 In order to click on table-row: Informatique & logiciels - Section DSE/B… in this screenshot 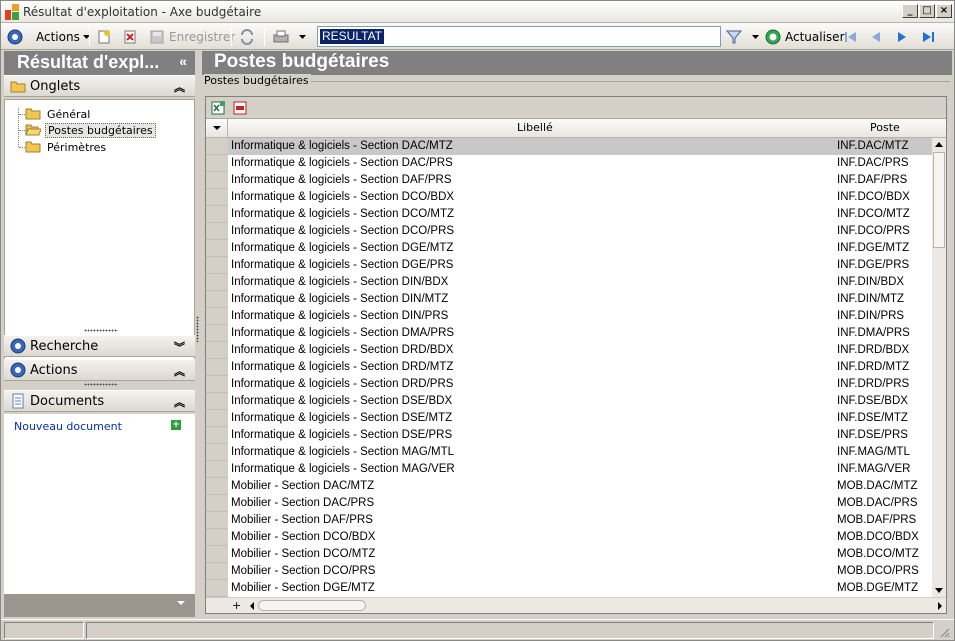, I will do `click(569, 401)`.